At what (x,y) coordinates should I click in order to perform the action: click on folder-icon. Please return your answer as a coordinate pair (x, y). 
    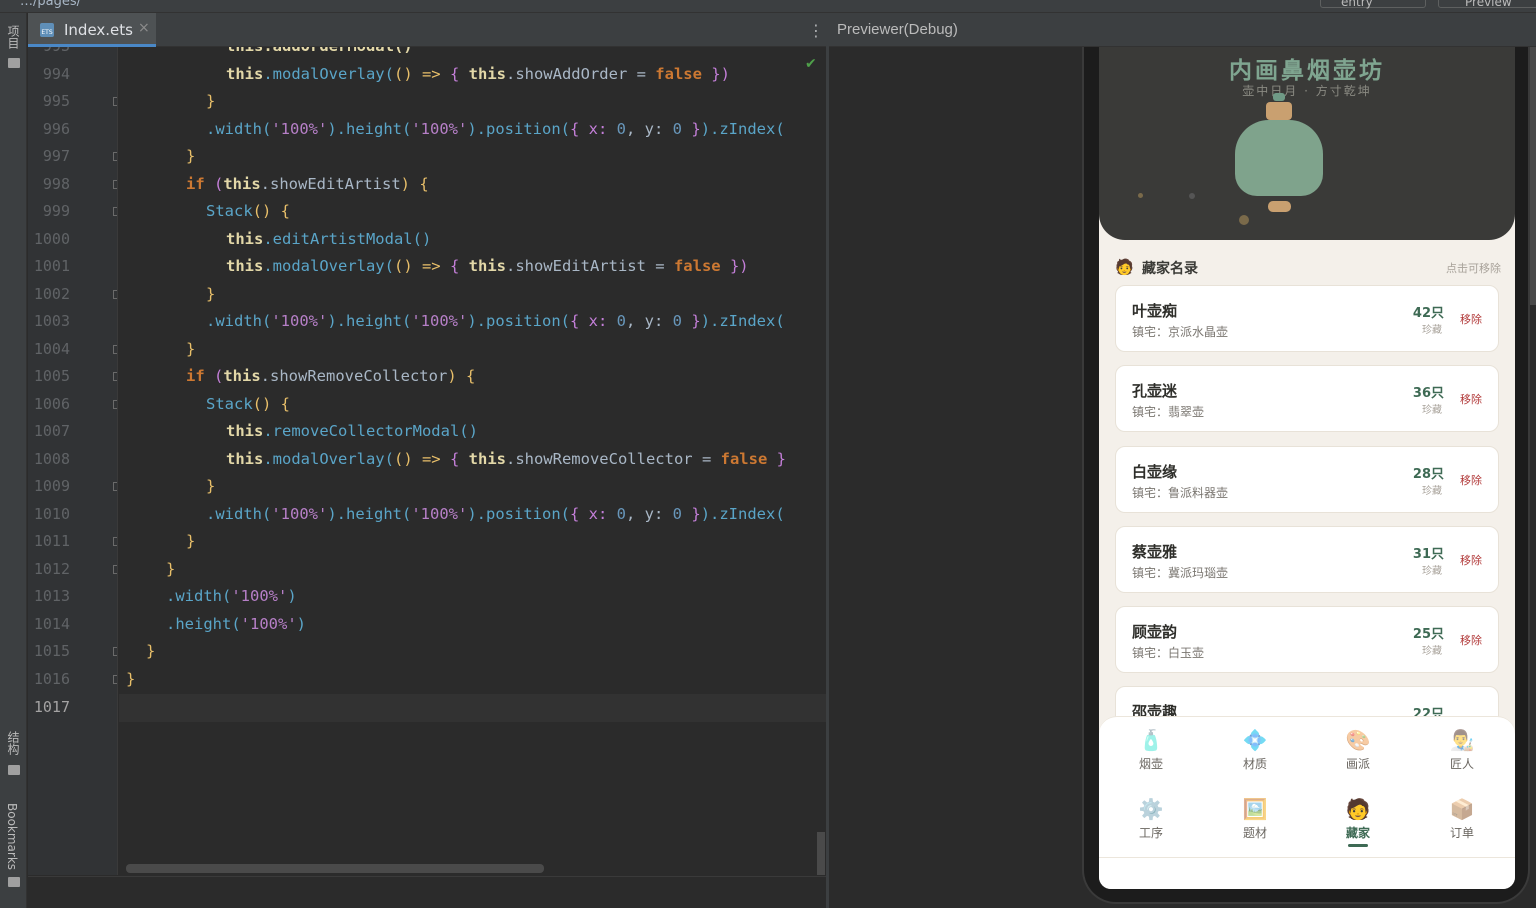
    Looking at the image, I should click on (14, 63).